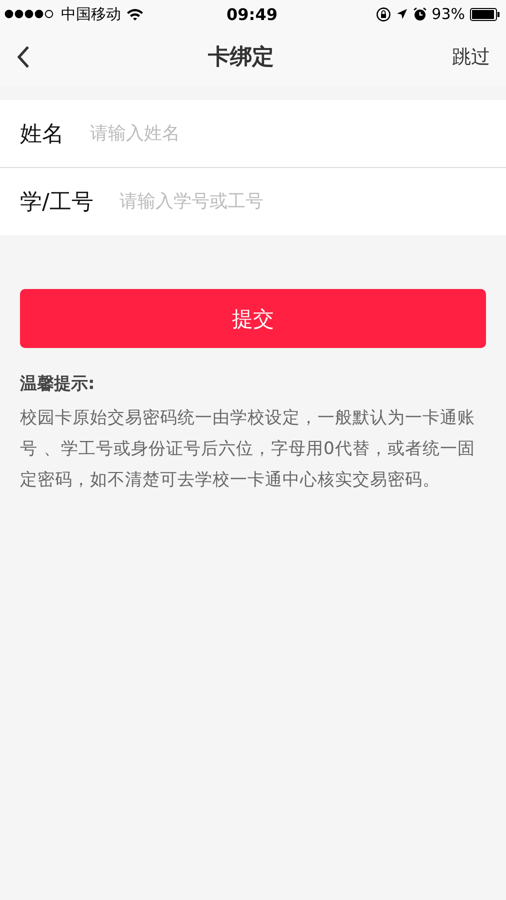 The height and width of the screenshot is (900, 506). What do you see at coordinates (252, 14) in the screenshot?
I see `clock-time: 09:49` at bounding box center [252, 14].